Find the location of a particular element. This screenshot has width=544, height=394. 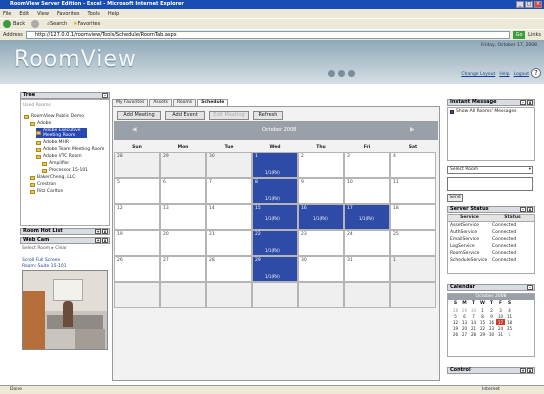

calendar-day-cell: 18 is located at coordinates (413, 217).